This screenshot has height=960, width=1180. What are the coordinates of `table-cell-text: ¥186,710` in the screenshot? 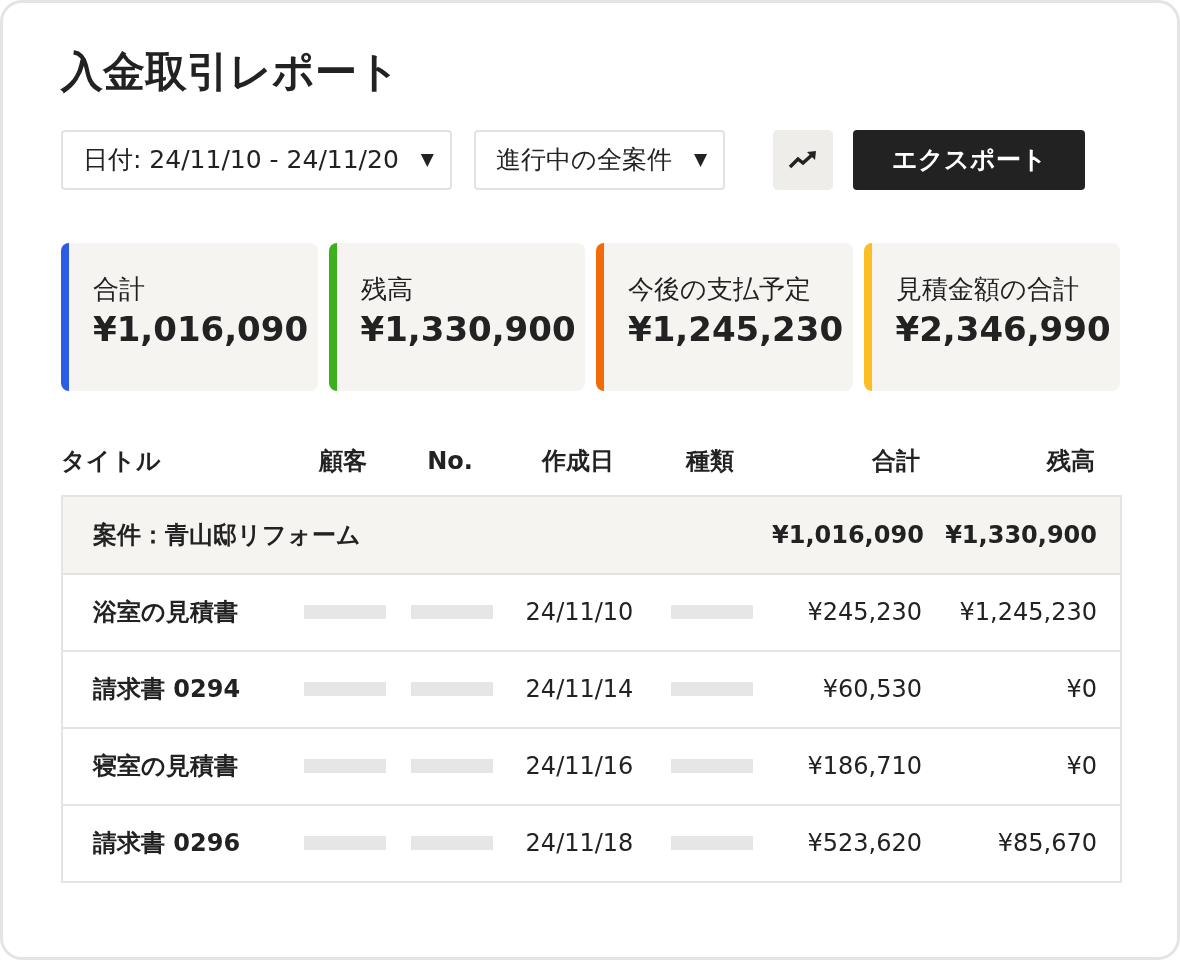 It's located at (864, 767).